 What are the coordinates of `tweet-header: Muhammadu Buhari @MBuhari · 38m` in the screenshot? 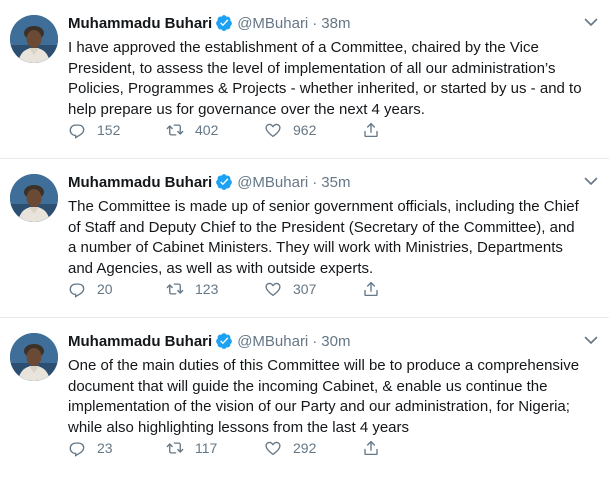 It's located at (328, 23).